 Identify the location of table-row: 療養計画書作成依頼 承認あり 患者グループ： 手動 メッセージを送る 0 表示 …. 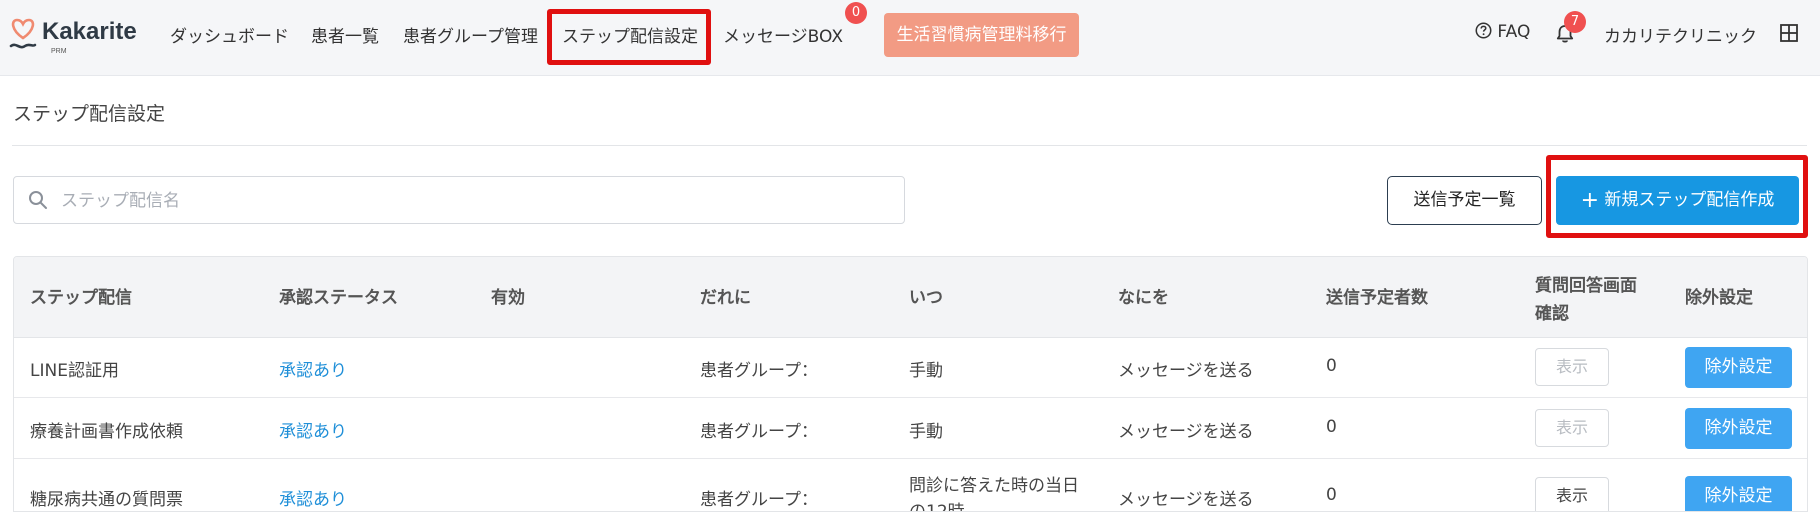
(910, 428).